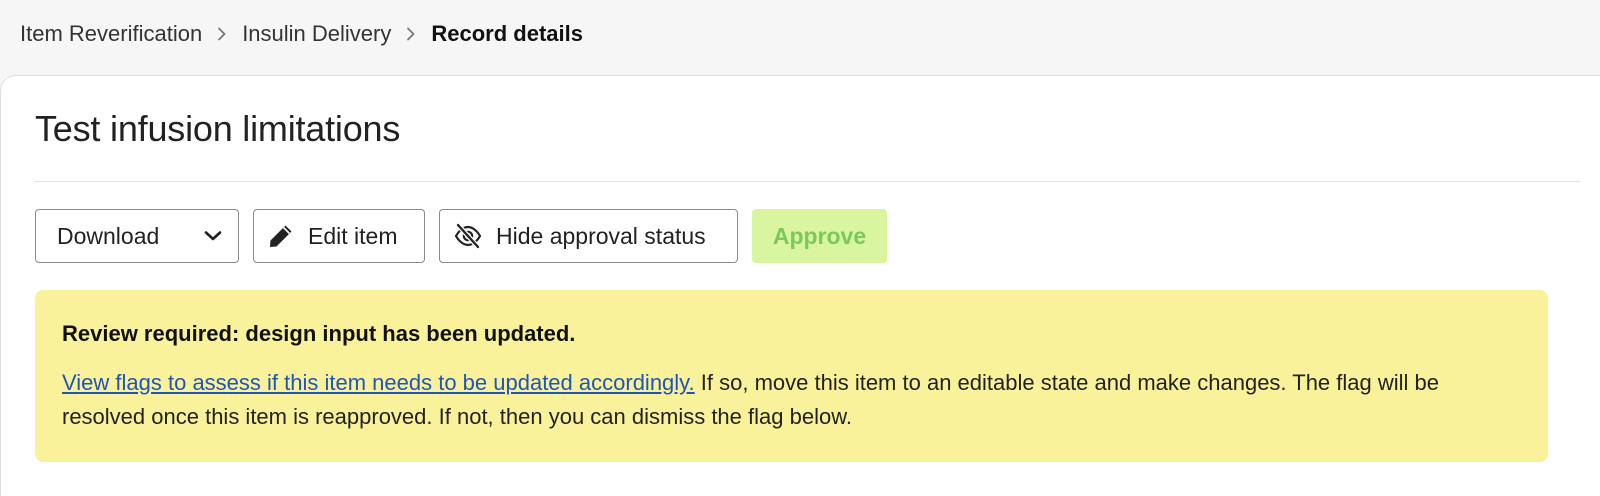 The height and width of the screenshot is (496, 1600). I want to click on edit-item-label: Edit item, so click(353, 235).